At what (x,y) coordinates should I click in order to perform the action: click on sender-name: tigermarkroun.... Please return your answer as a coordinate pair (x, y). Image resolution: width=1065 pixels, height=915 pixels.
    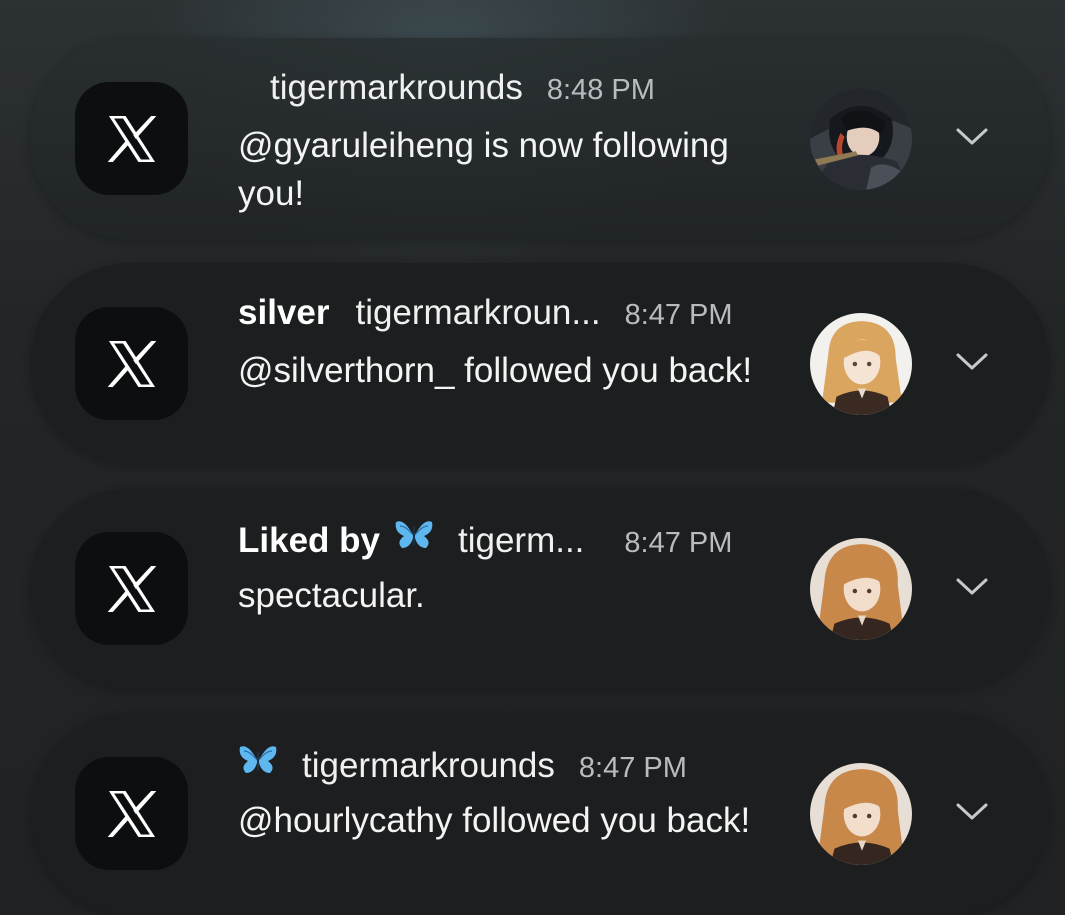
    Looking at the image, I should click on (478, 312).